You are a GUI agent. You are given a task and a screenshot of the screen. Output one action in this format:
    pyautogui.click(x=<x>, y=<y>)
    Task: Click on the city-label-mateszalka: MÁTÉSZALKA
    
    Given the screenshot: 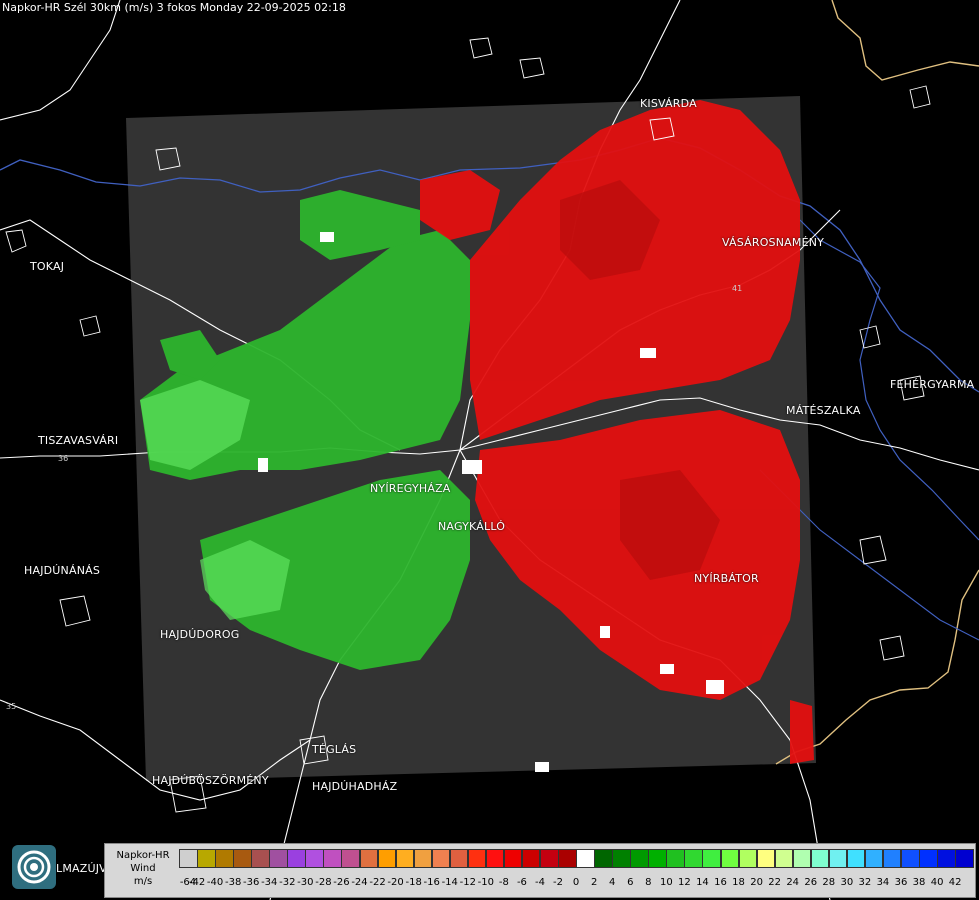 What is the action you would take?
    pyautogui.click(x=823, y=410)
    